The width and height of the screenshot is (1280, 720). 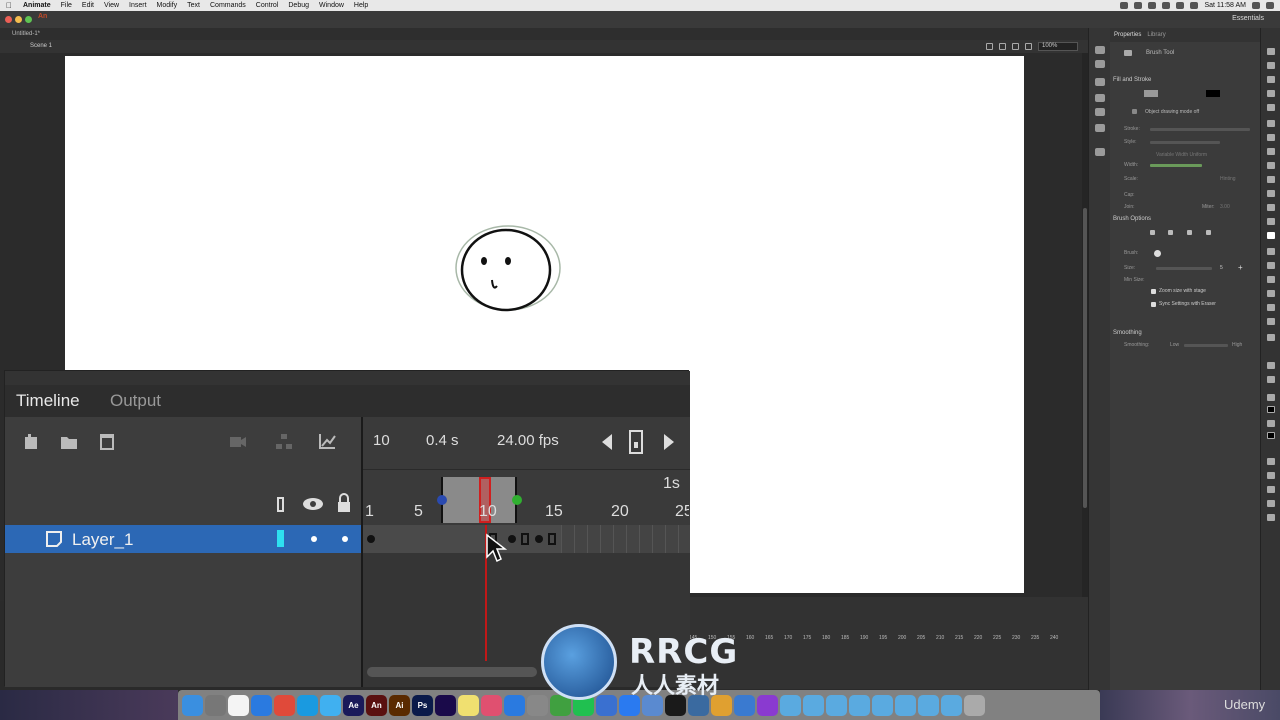 What do you see at coordinates (353, 705) in the screenshot?
I see `dock-app-ae: Ae` at bounding box center [353, 705].